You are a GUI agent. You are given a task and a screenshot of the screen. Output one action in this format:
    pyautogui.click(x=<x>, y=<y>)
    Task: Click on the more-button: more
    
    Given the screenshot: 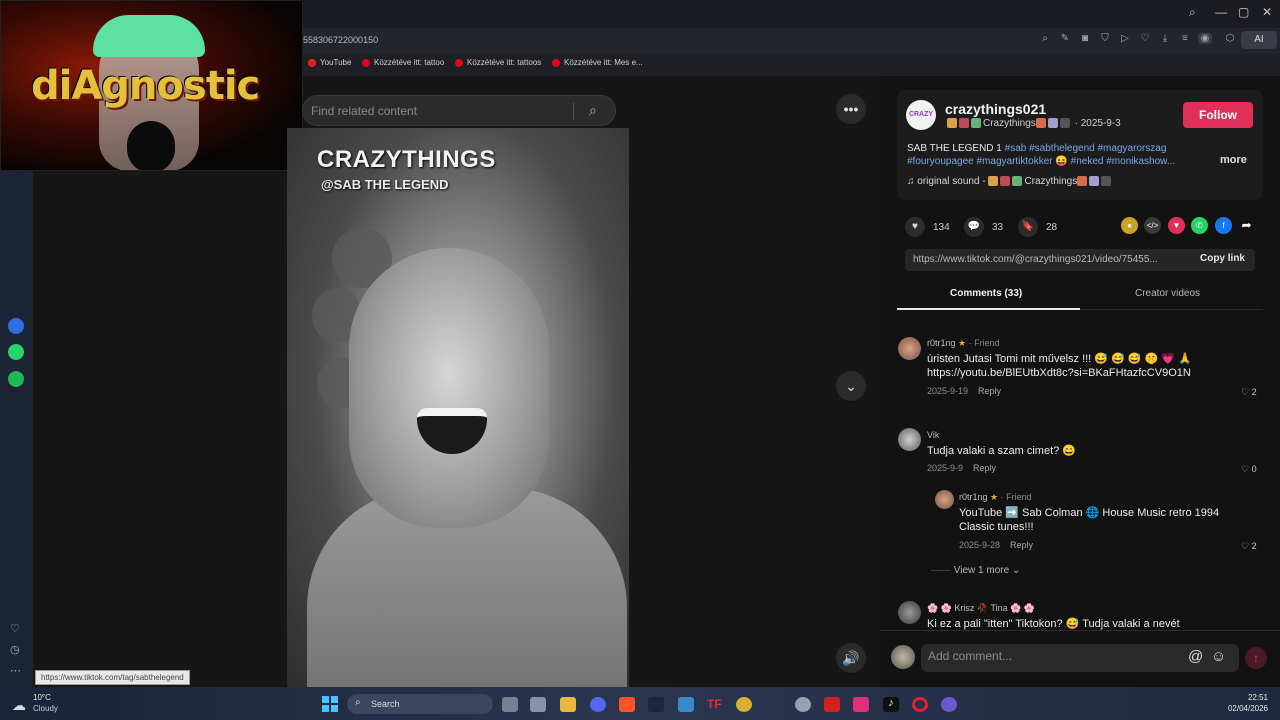 What is the action you would take?
    pyautogui.click(x=1233, y=160)
    